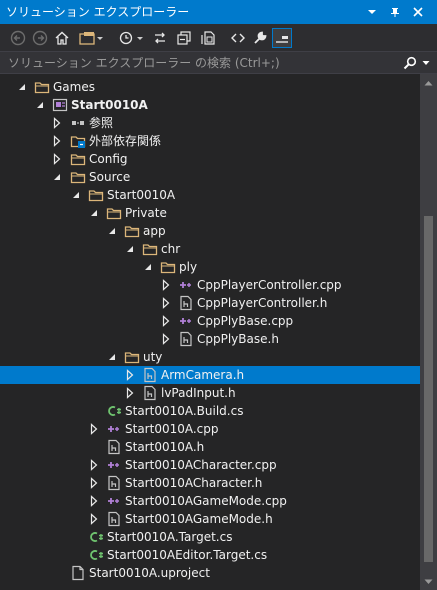 This screenshot has width=437, height=590. I want to click on tree-item-label: Start0010A.Target.cs, so click(170, 537).